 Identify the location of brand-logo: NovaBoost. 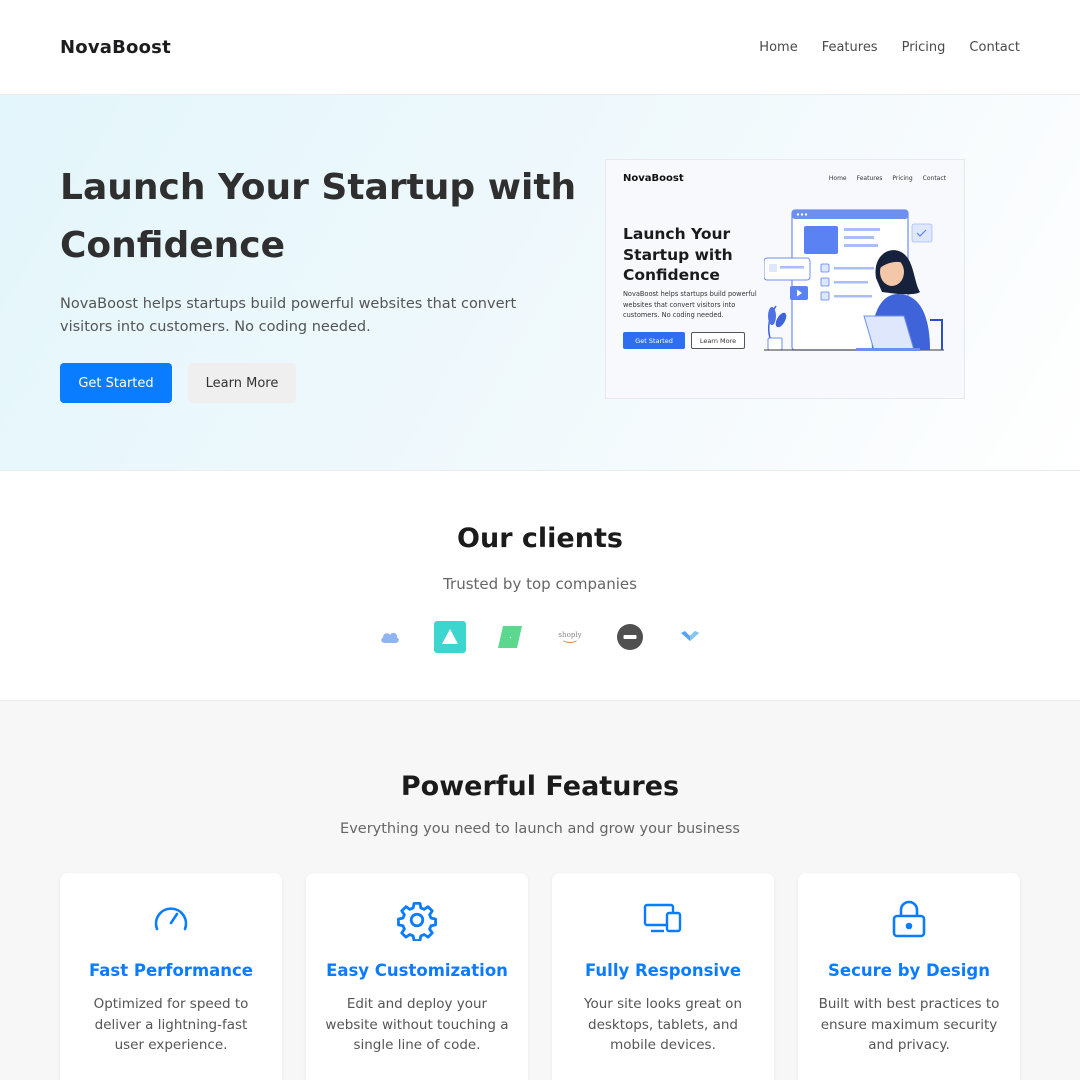
(115, 47).